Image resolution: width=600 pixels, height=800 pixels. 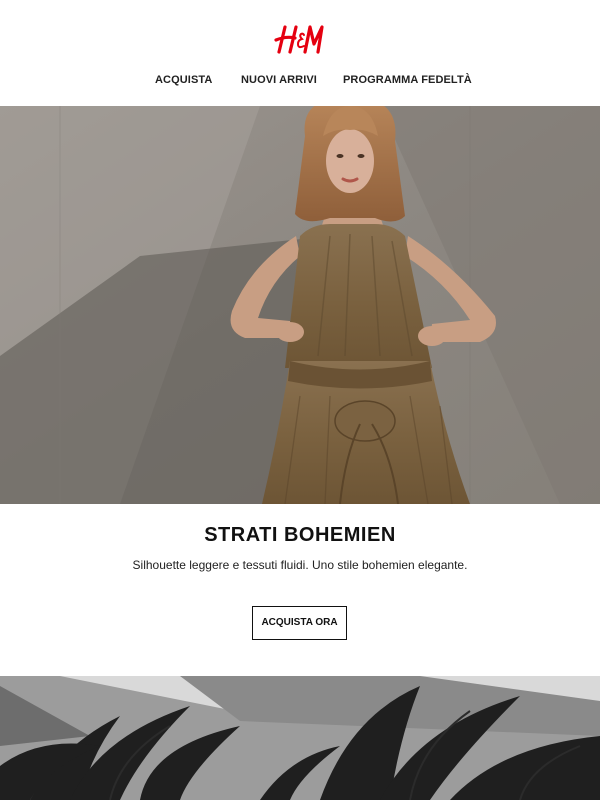 What do you see at coordinates (183, 80) in the screenshot?
I see `nav-item-acquista: ACQUISTA` at bounding box center [183, 80].